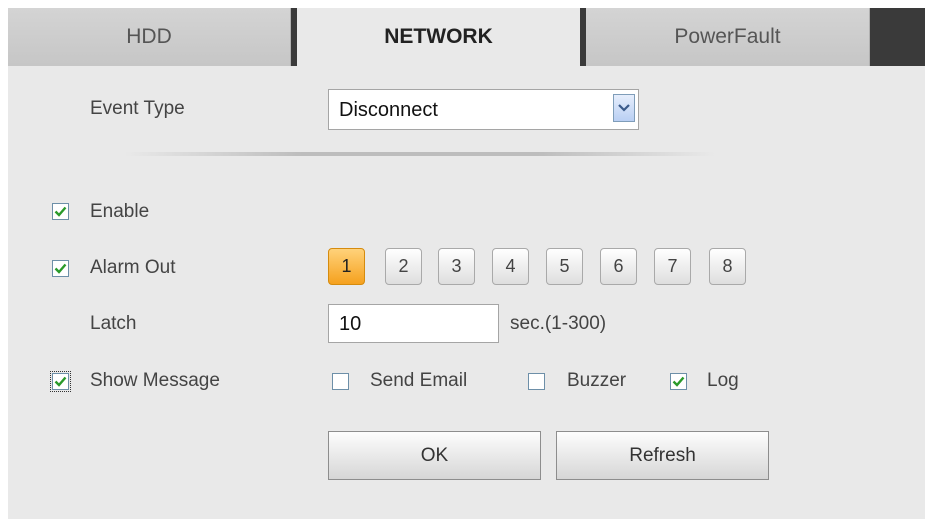  What do you see at coordinates (510, 266) in the screenshot?
I see `alarm-channel-4: 4` at bounding box center [510, 266].